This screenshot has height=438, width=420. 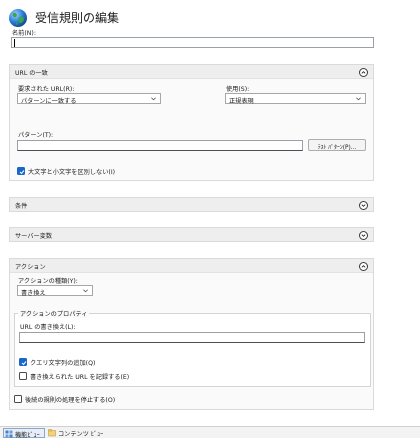 What do you see at coordinates (192, 42) in the screenshot?
I see `name-input` at bounding box center [192, 42].